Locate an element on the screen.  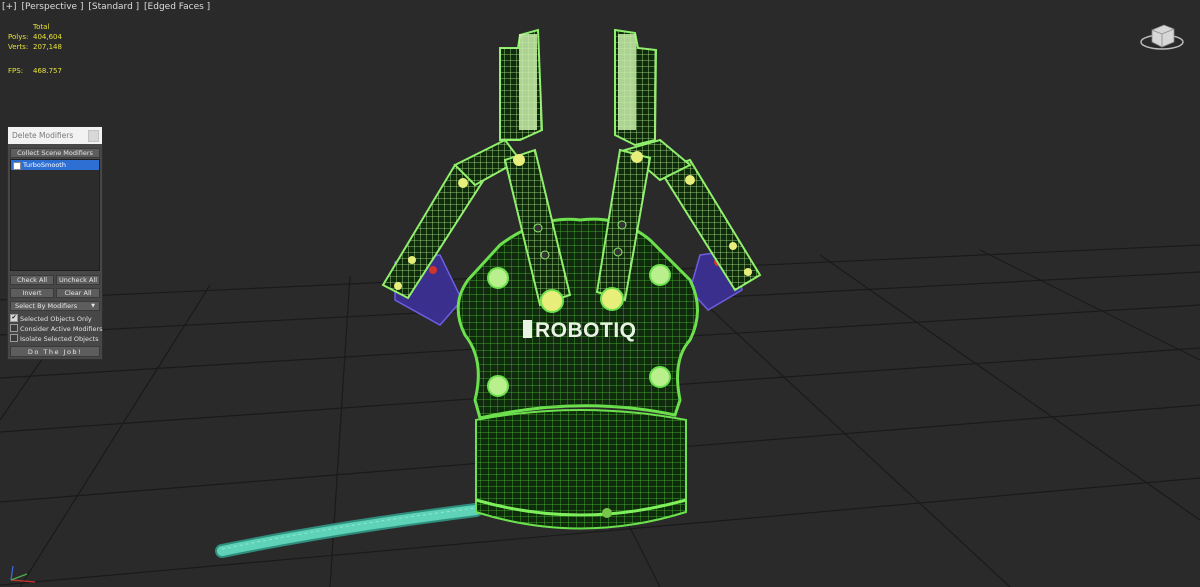
viewcube-icon is located at coordinates (1162, 37).